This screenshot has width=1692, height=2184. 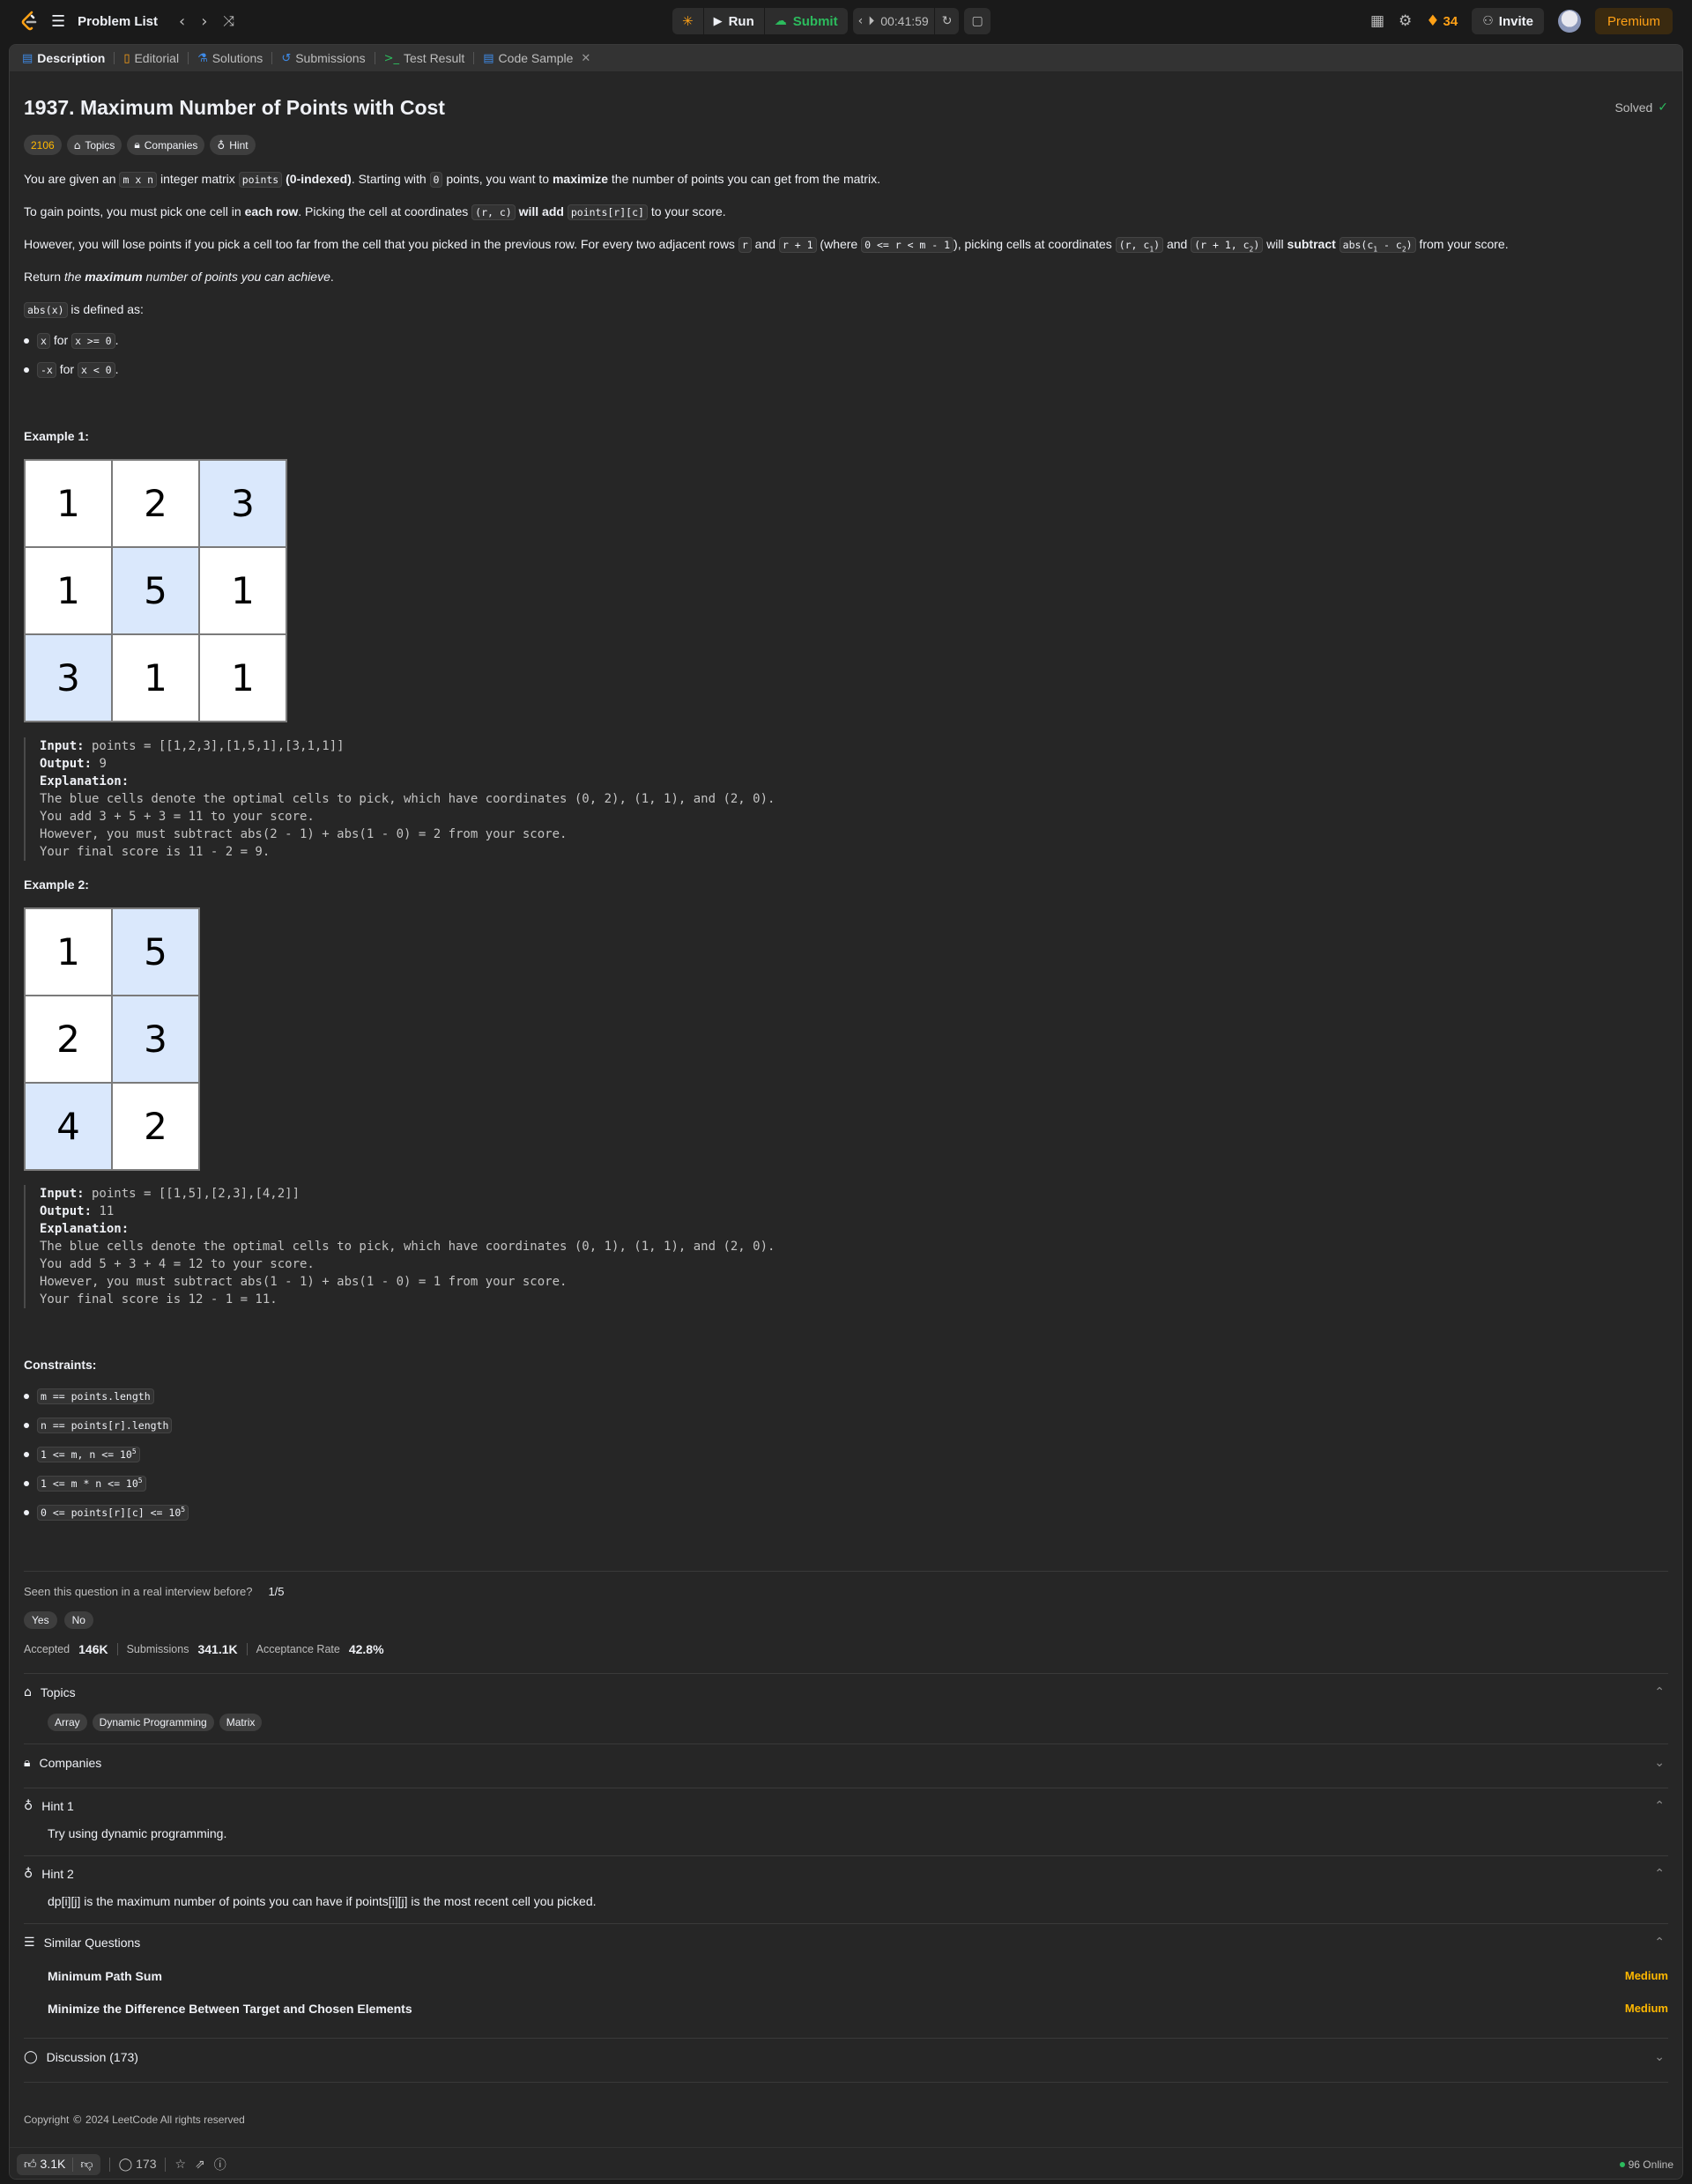 I want to click on like-button: 👍︎ 3.1K, so click(x=45, y=2164).